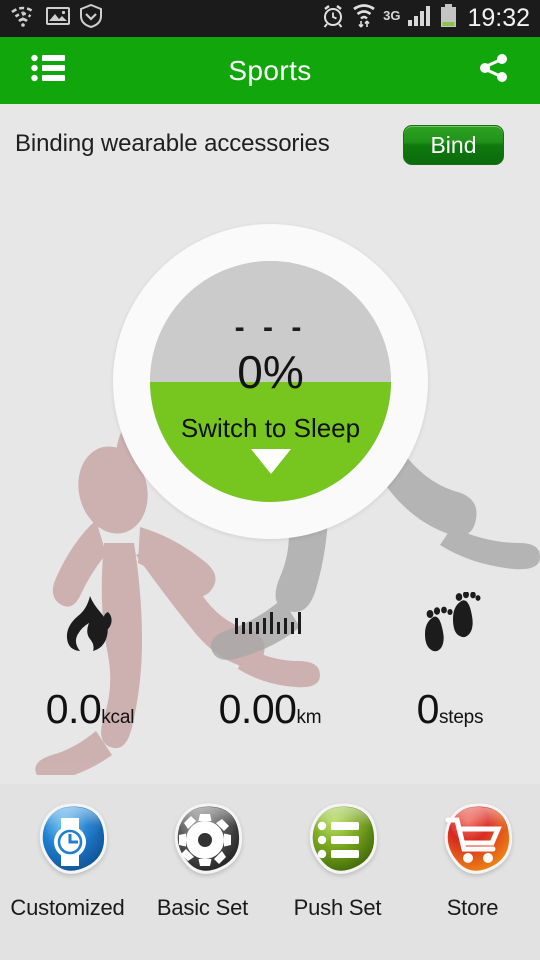 The image size is (540, 960). I want to click on share-icon, so click(494, 70).